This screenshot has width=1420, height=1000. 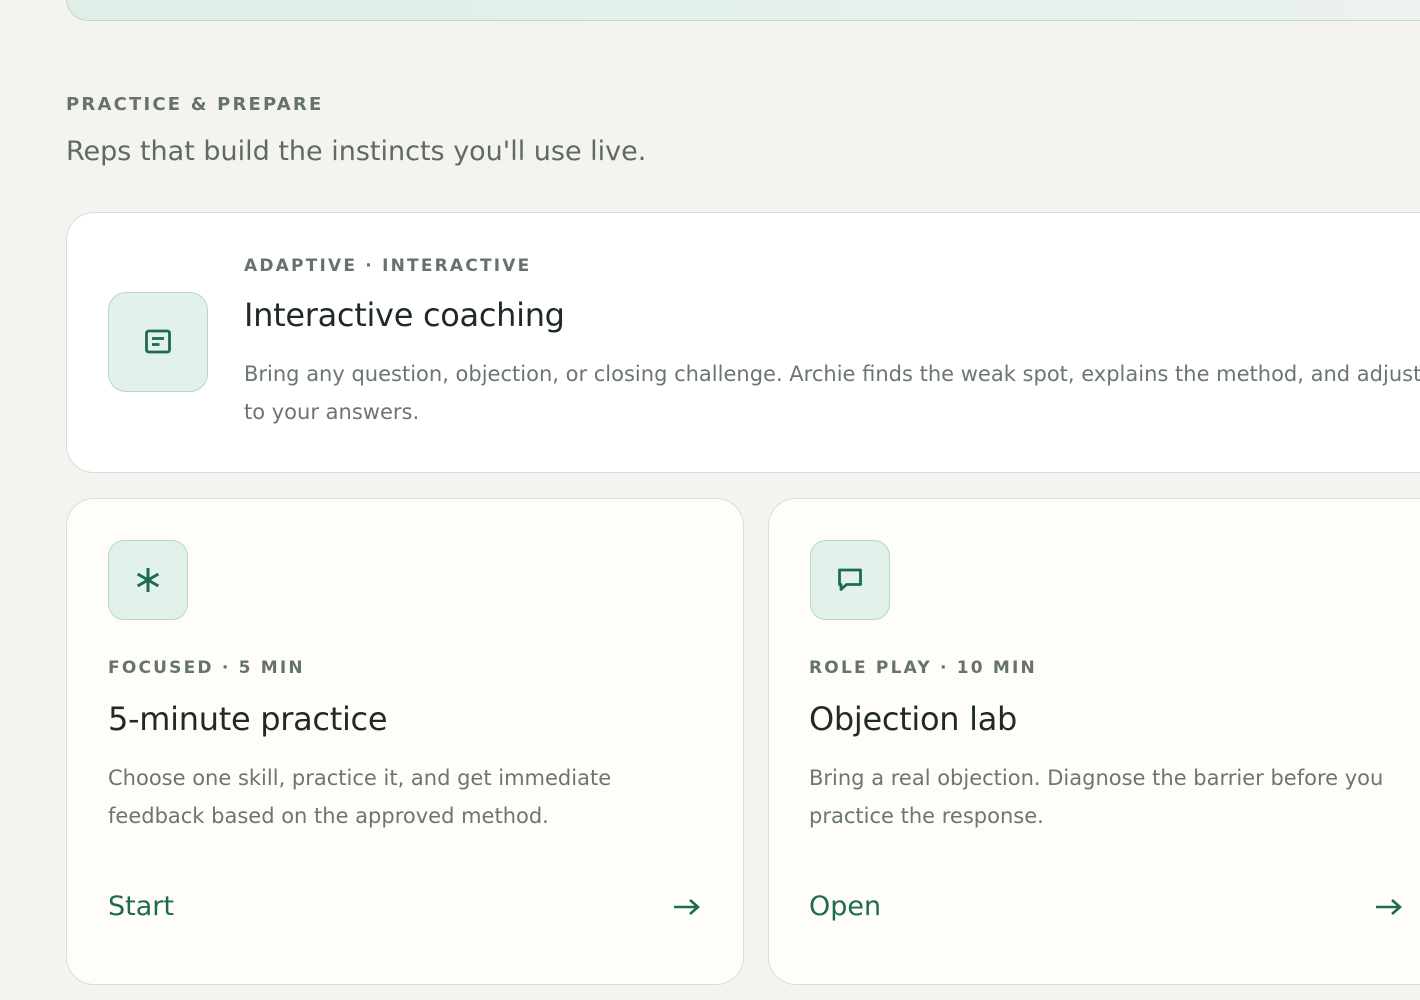 I want to click on start-link: Start, so click(x=141, y=907).